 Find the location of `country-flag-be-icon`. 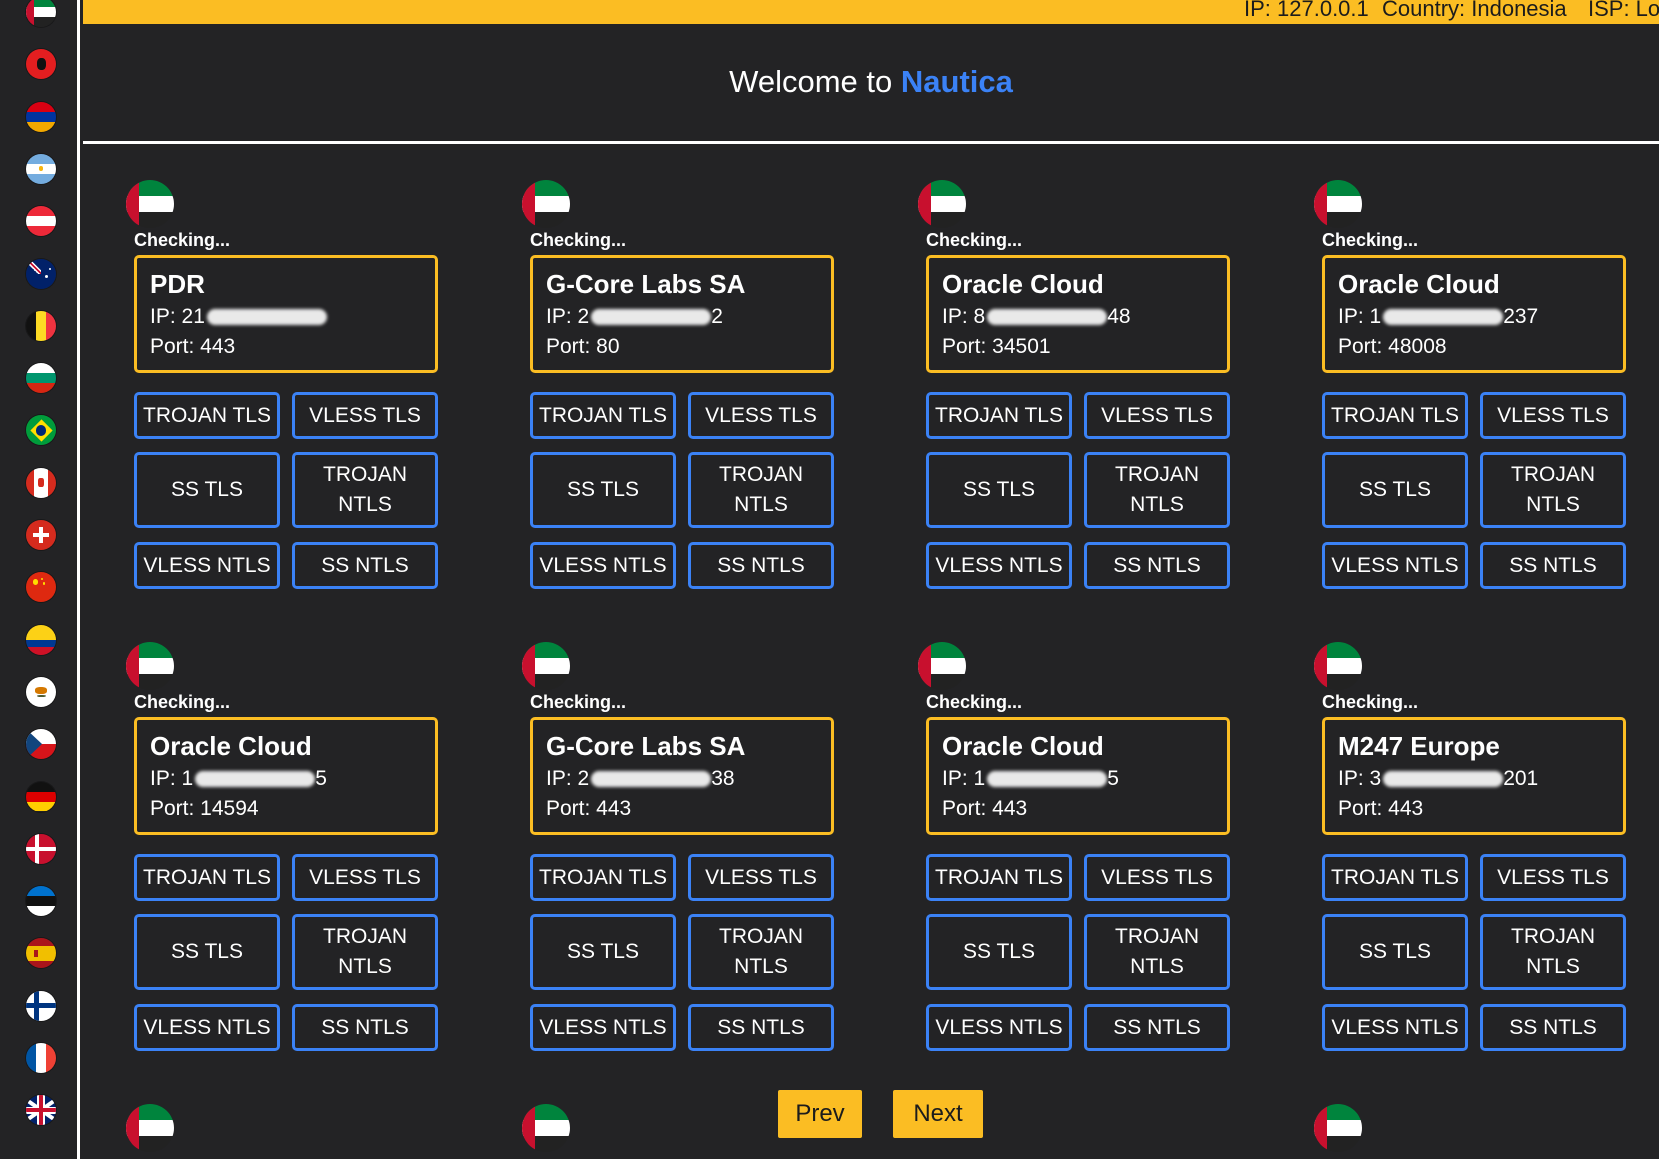

country-flag-be-icon is located at coordinates (41, 325).